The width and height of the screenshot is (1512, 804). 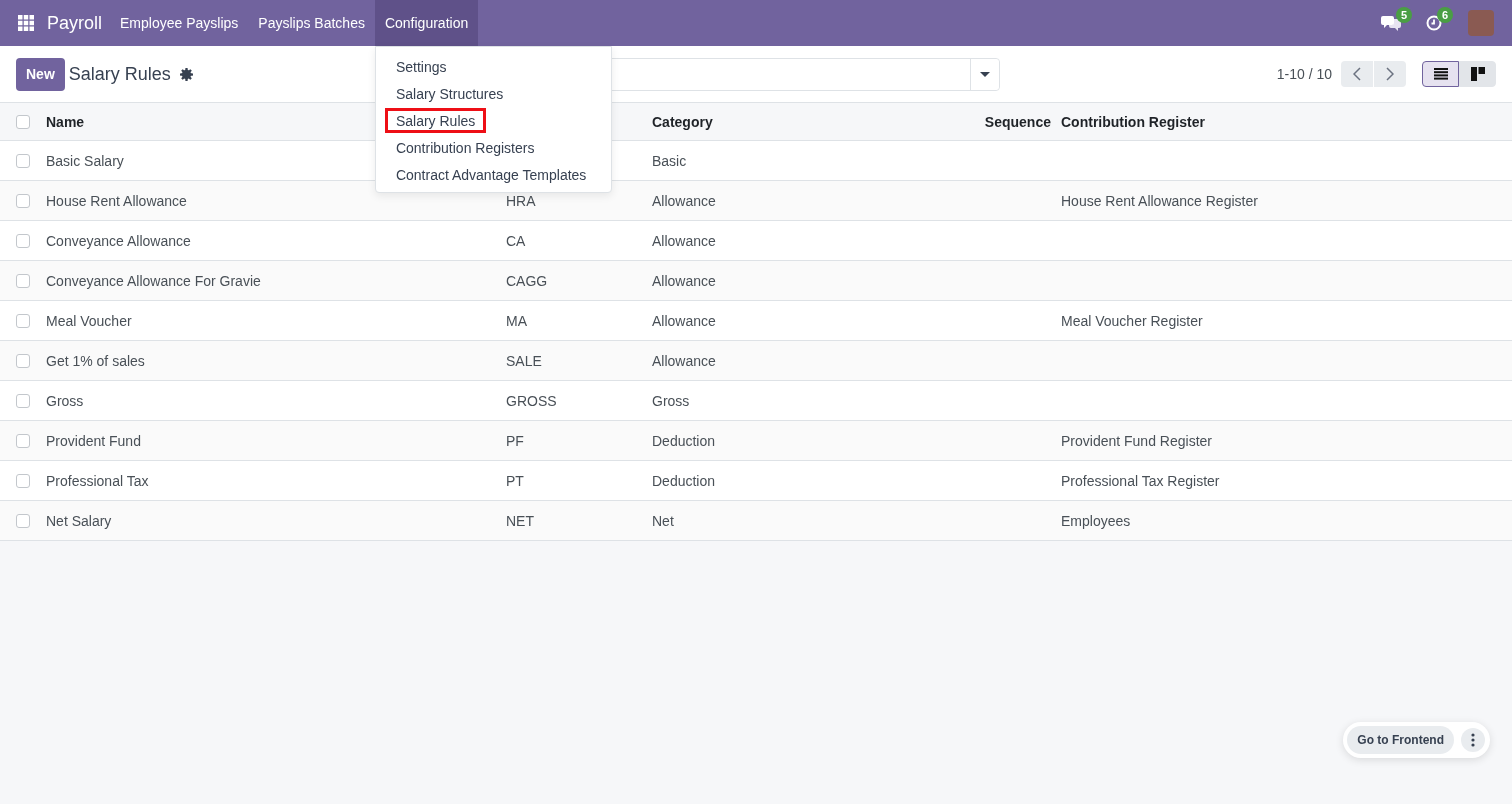 What do you see at coordinates (118, 240) in the screenshot?
I see `table-cell: Conveyance Allowance` at bounding box center [118, 240].